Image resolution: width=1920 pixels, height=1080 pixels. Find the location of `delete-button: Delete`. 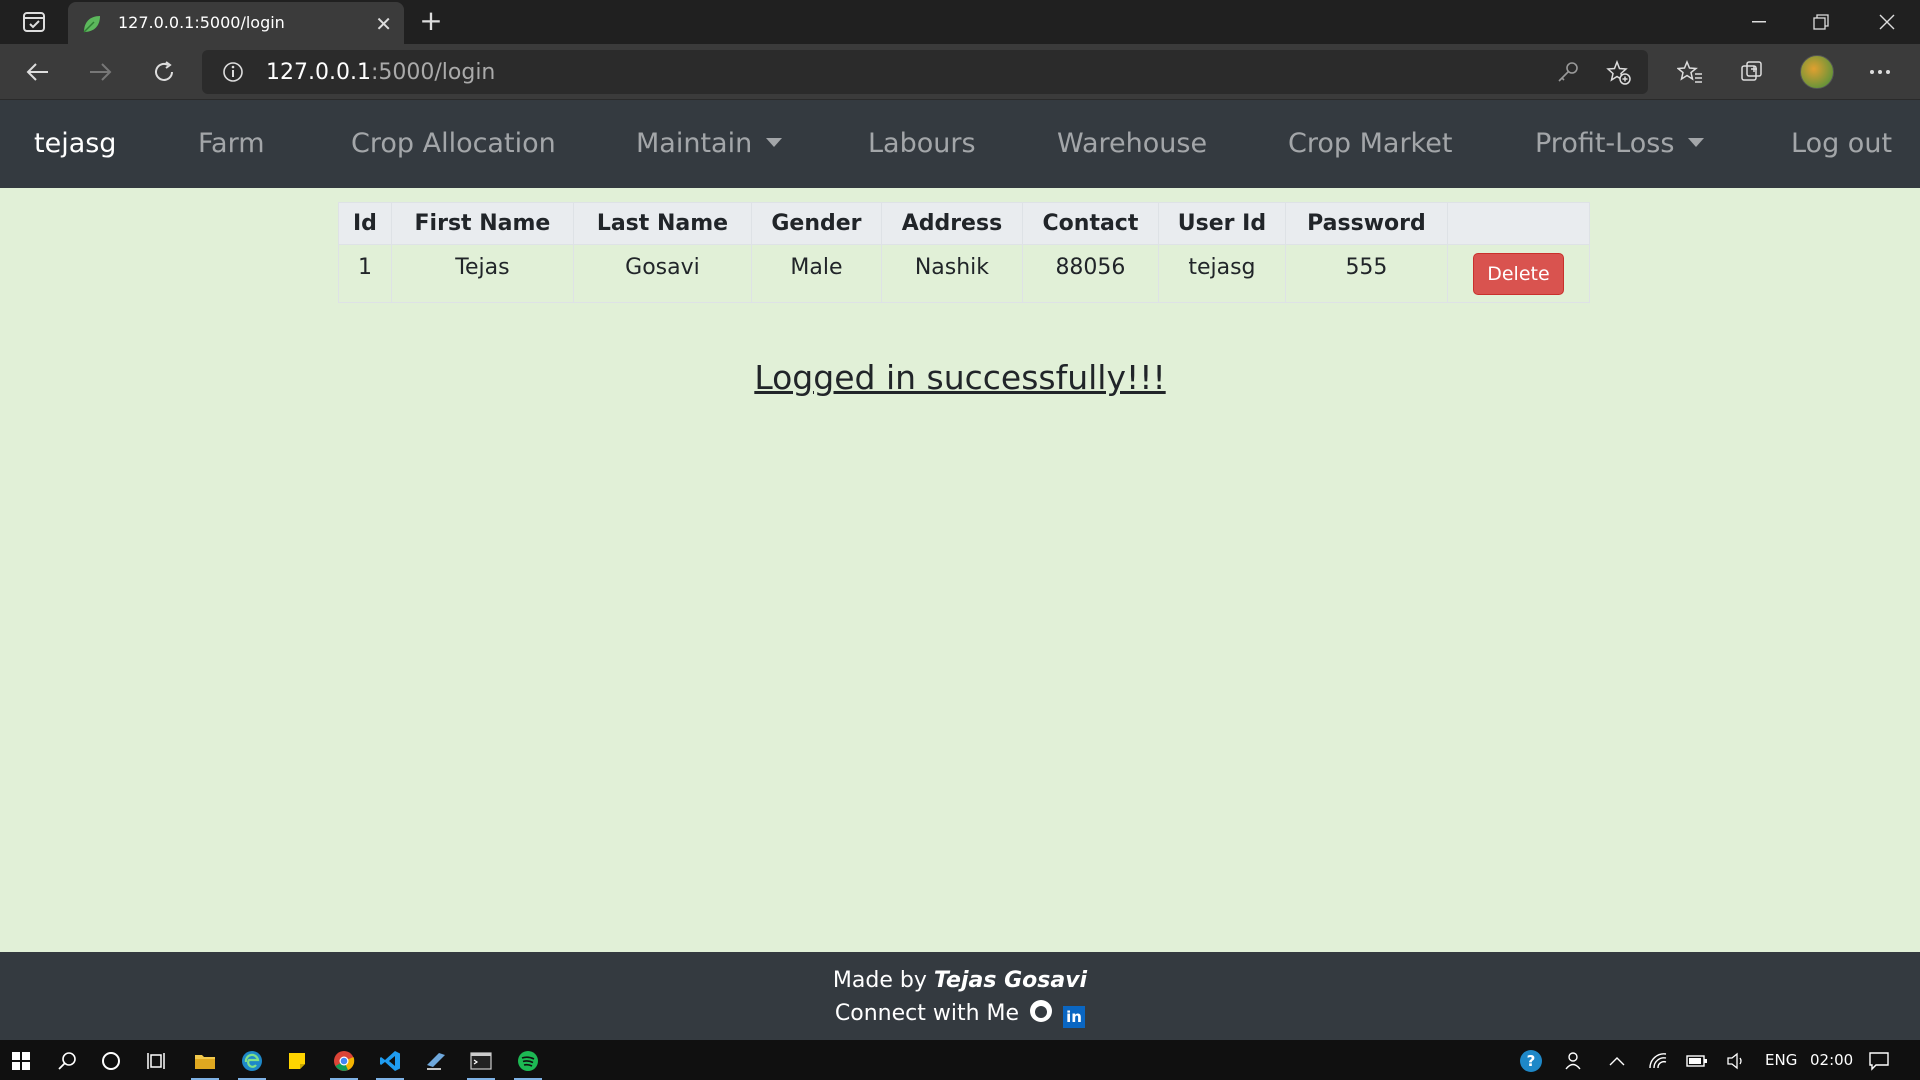

delete-button: Delete is located at coordinates (1518, 273).